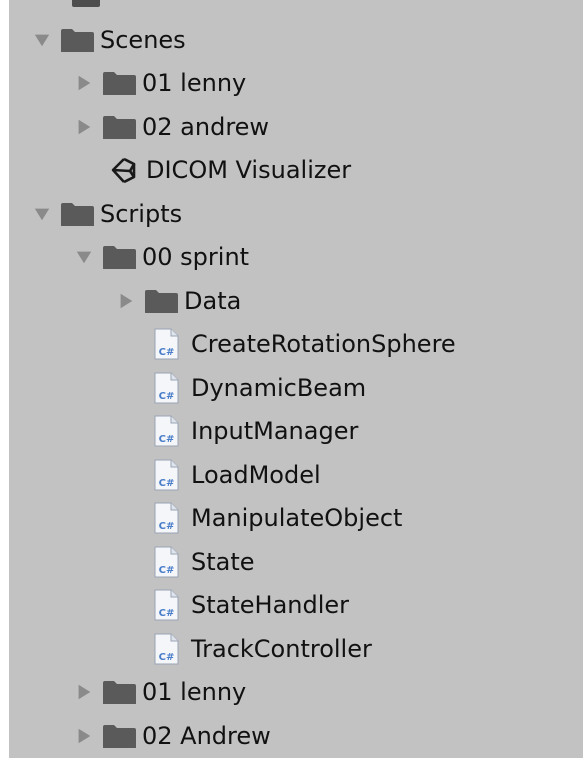  I want to click on tree-item-label: DICOM Visualizer, so click(249, 170).